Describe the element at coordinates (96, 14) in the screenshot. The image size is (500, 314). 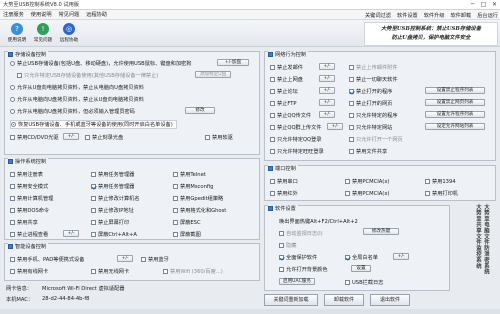
I see `menu-remote: 远程协助` at that location.